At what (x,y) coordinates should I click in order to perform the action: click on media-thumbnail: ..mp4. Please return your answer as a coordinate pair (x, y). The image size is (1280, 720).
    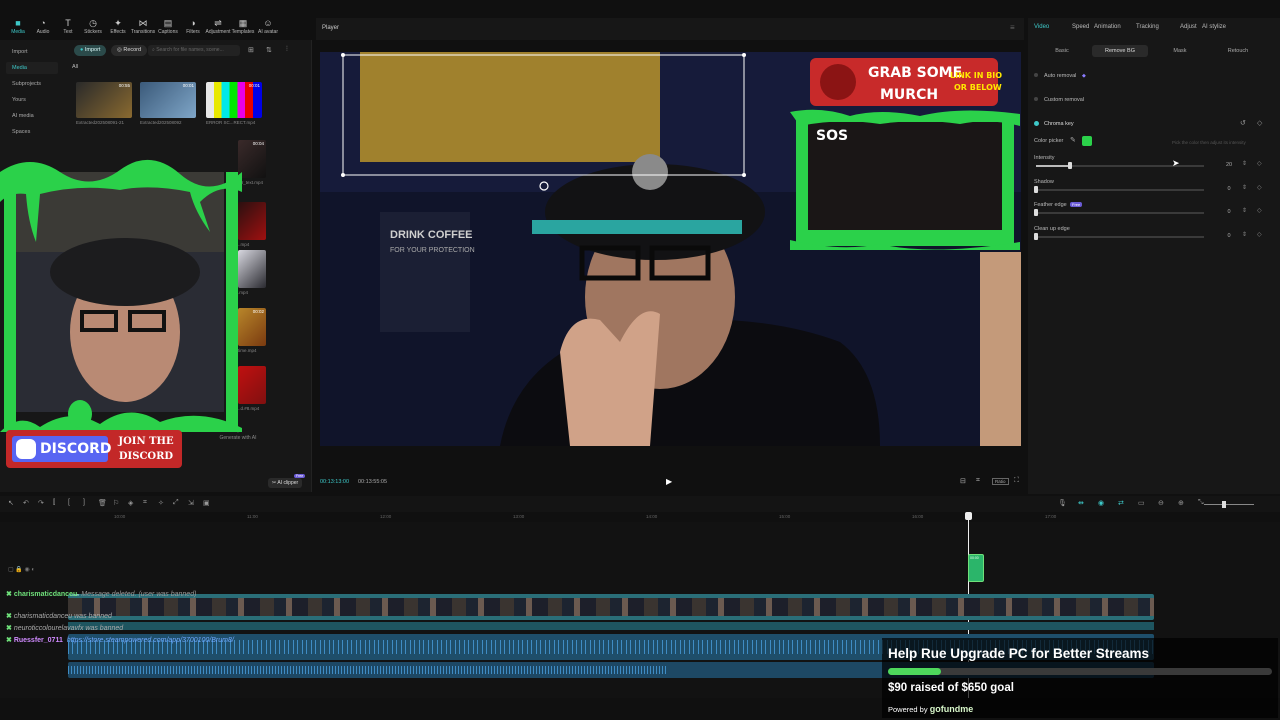
    Looking at the image, I should click on (252, 224).